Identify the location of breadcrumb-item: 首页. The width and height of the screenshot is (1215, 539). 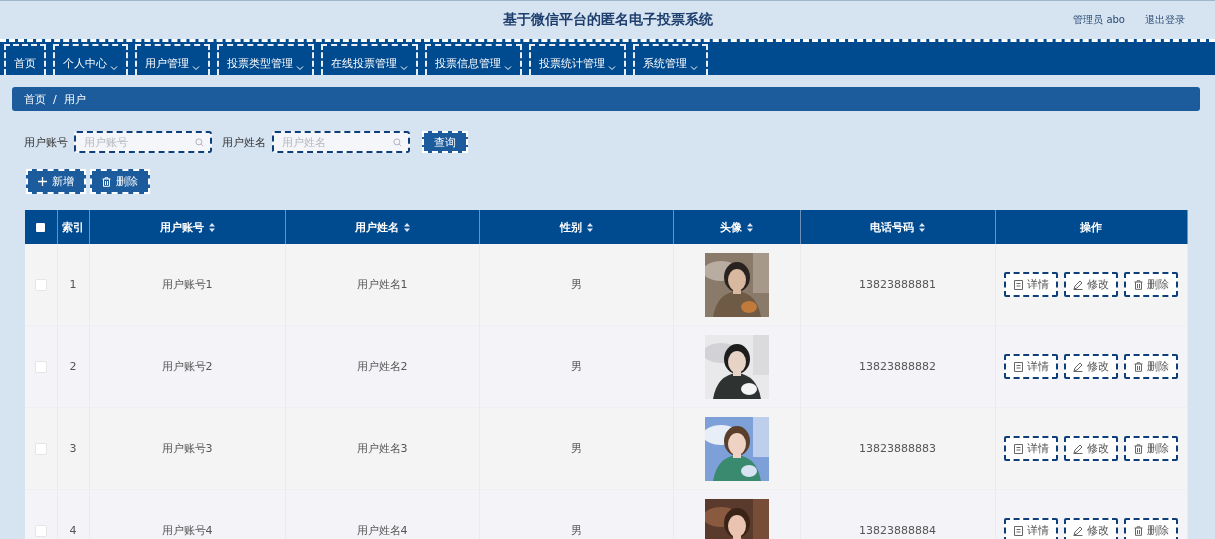
(35, 99).